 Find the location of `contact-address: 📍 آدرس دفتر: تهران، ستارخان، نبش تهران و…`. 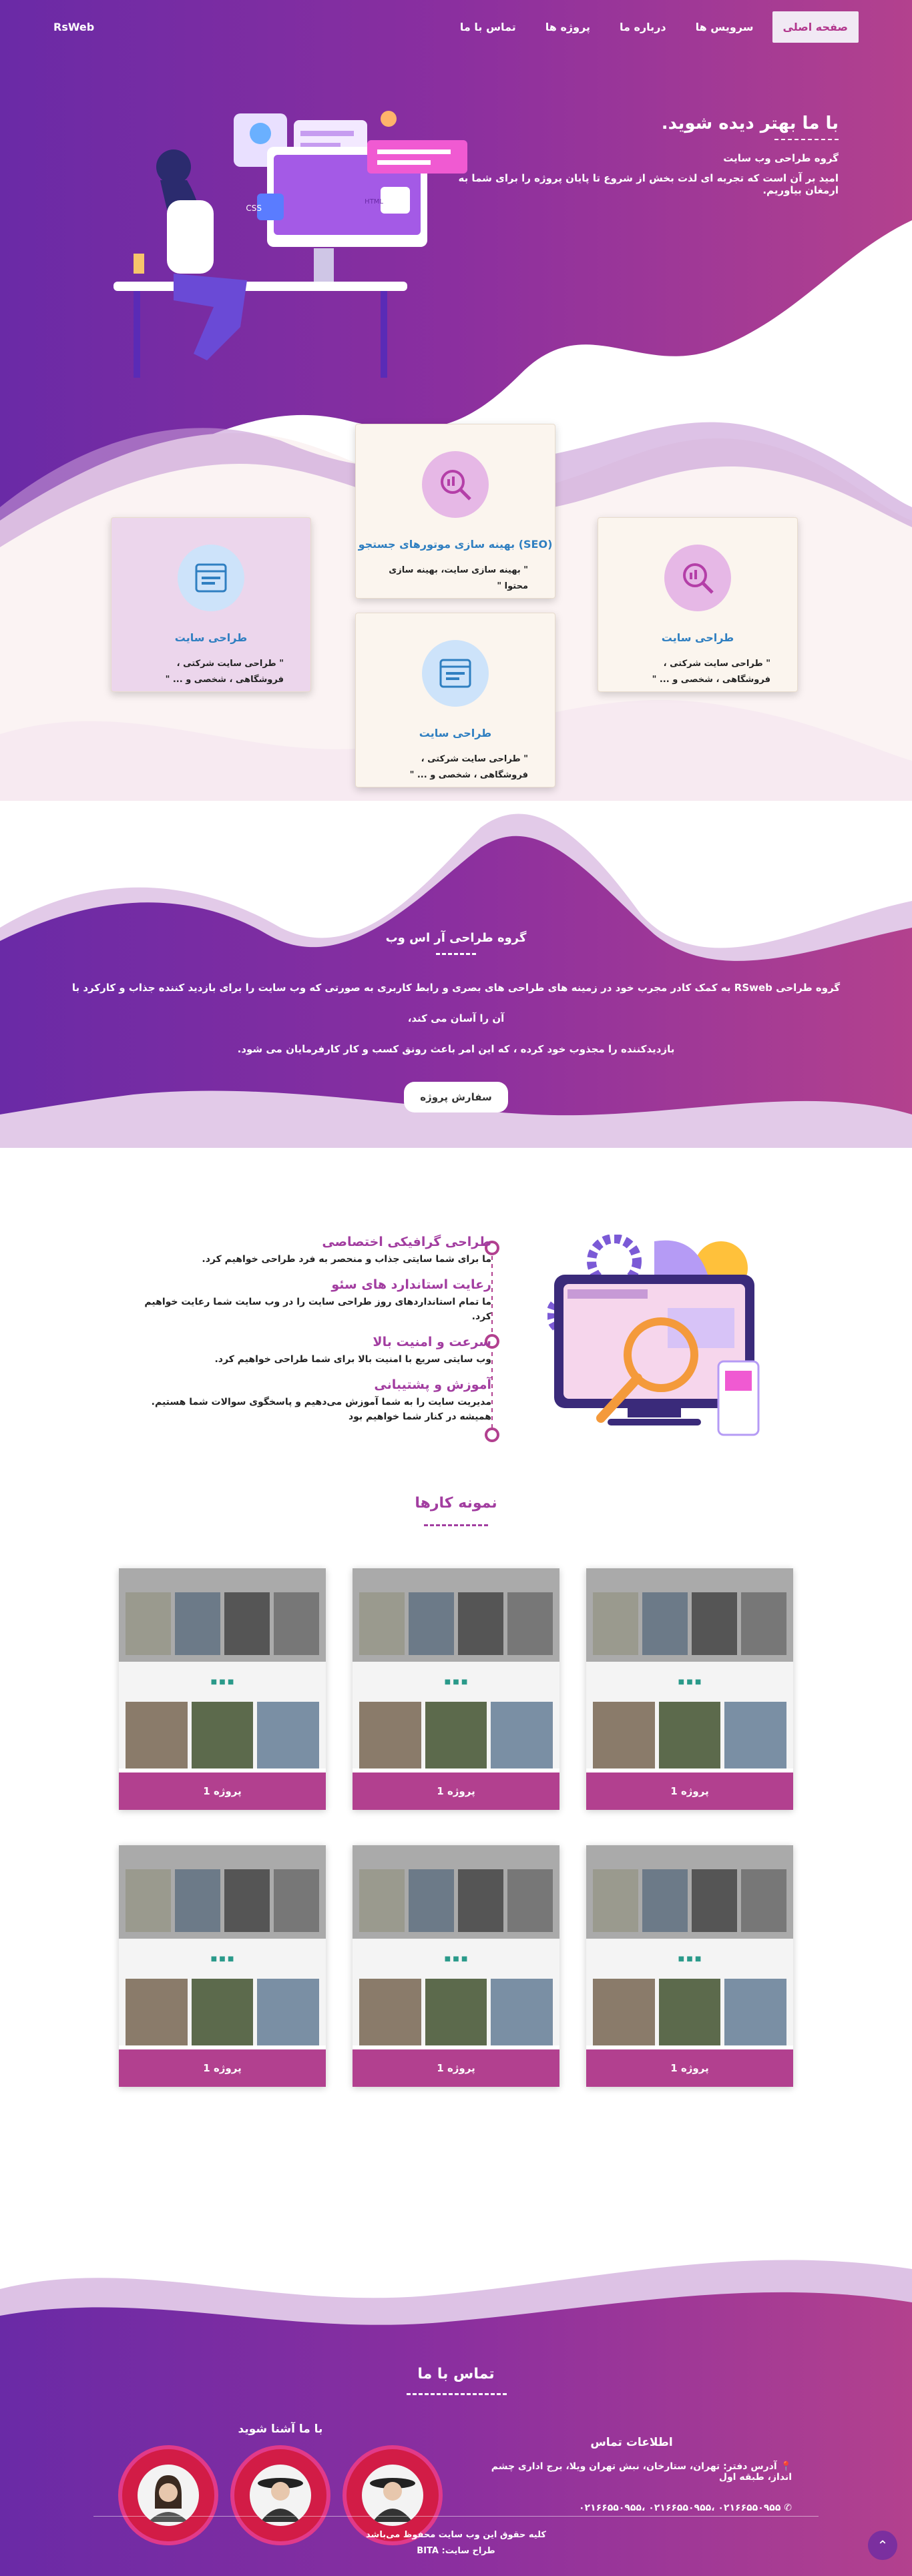

contact-address: 📍 آدرس دفتر: تهران، ستارخان، نبش تهران و… is located at coordinates (631, 2472).